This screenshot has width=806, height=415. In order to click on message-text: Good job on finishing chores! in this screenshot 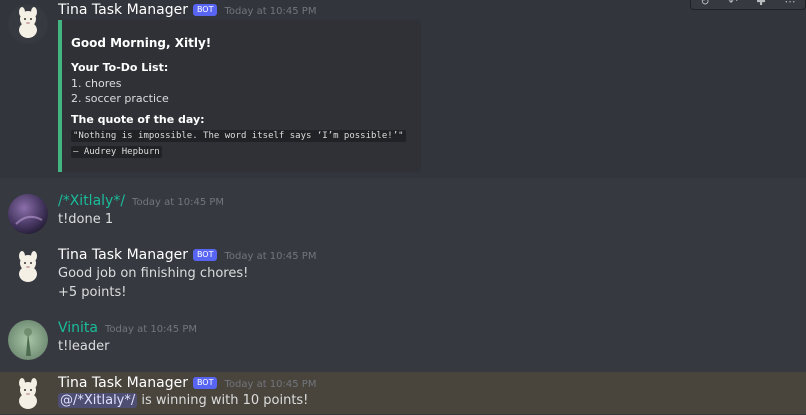, I will do `click(153, 273)`.